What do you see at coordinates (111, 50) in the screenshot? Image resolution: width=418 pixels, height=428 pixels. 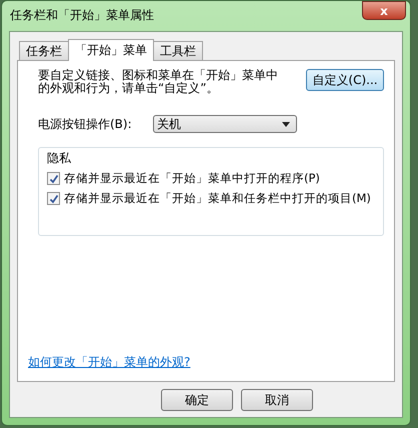 I see `tab: 「开始」菜单` at bounding box center [111, 50].